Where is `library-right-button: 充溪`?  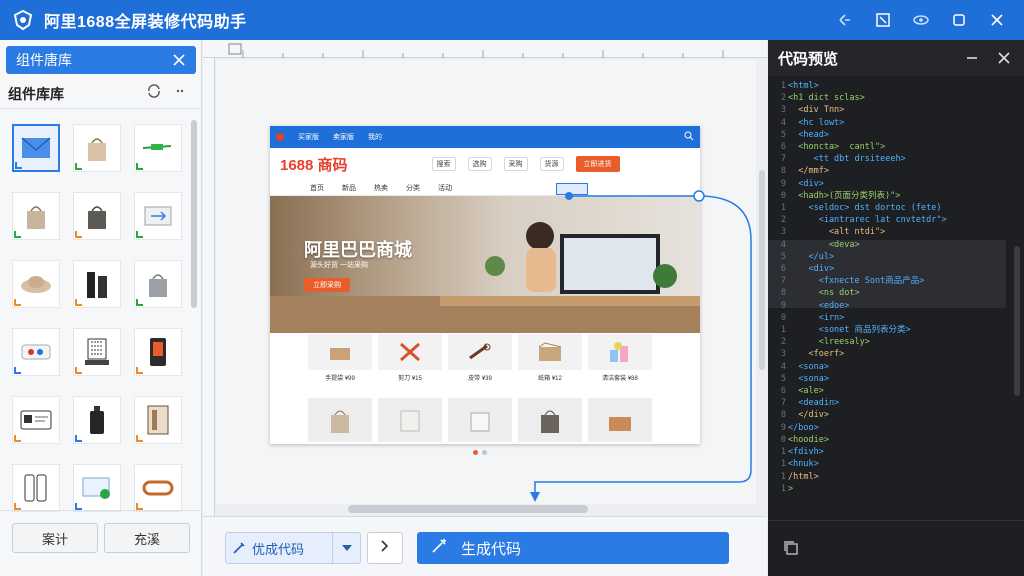 library-right-button: 充溪 is located at coordinates (147, 538).